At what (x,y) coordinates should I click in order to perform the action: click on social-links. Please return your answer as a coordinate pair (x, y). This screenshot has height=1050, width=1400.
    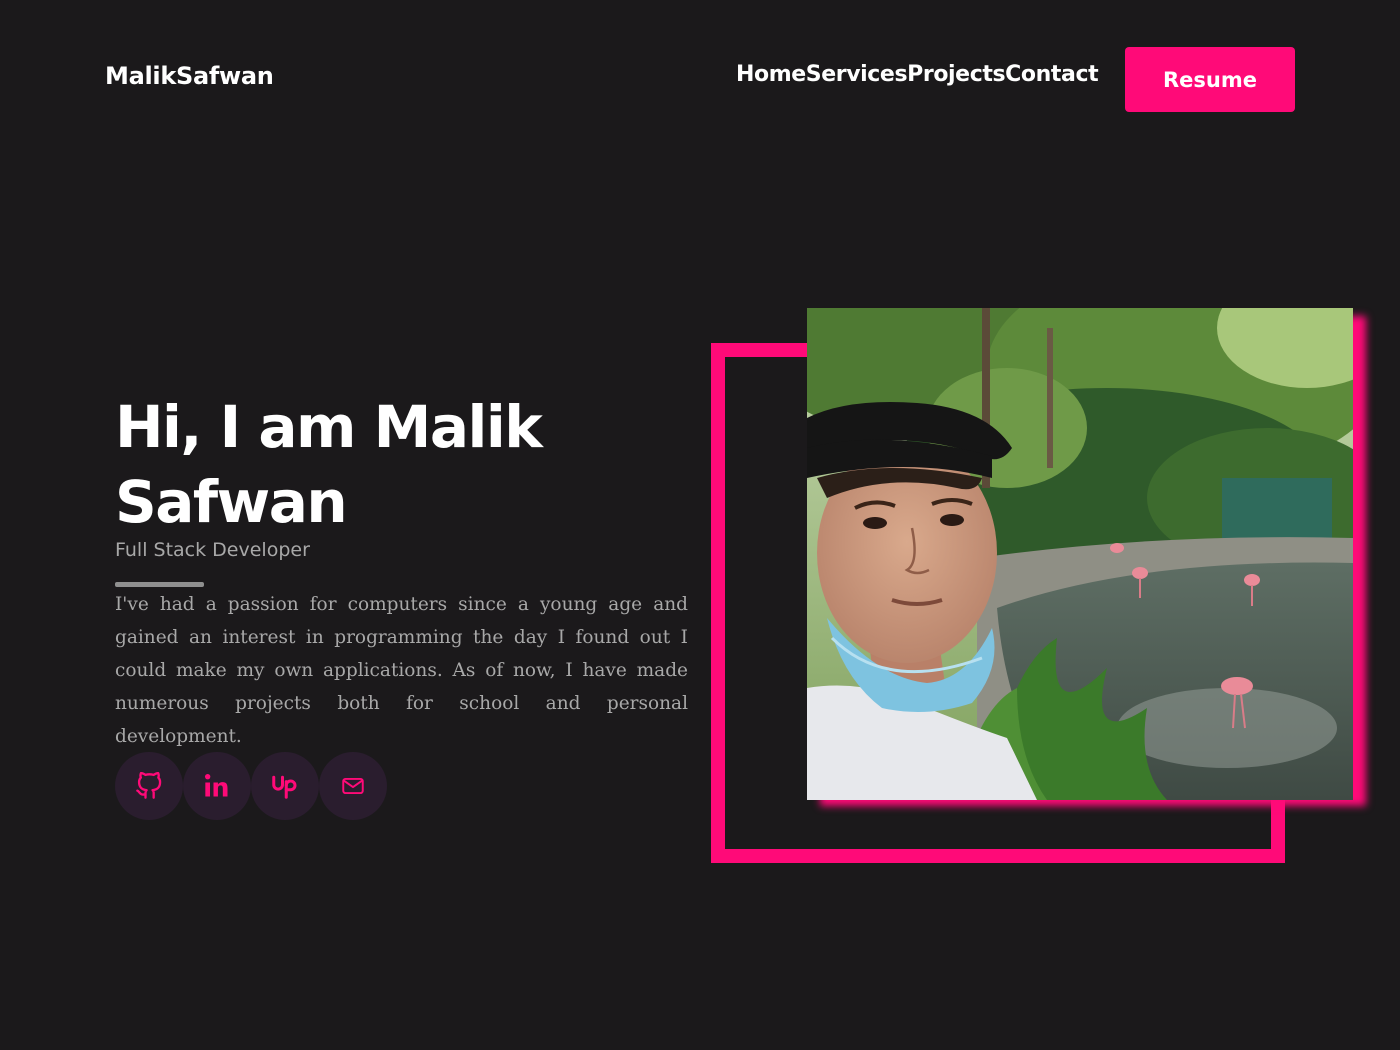
    Looking at the image, I should click on (251, 786).